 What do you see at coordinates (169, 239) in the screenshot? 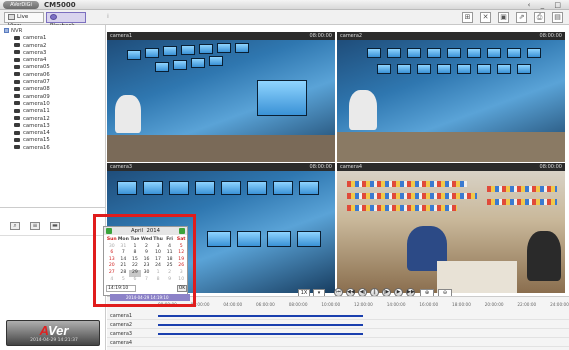
I see `calendar-weekday: Fri` at bounding box center [169, 239].